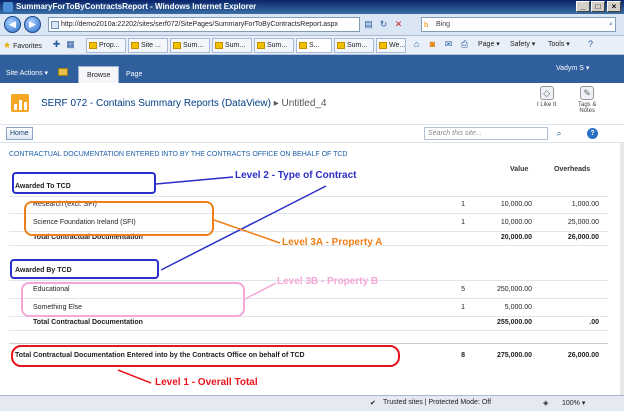  I want to click on maximize-button: □, so click(598, 6).